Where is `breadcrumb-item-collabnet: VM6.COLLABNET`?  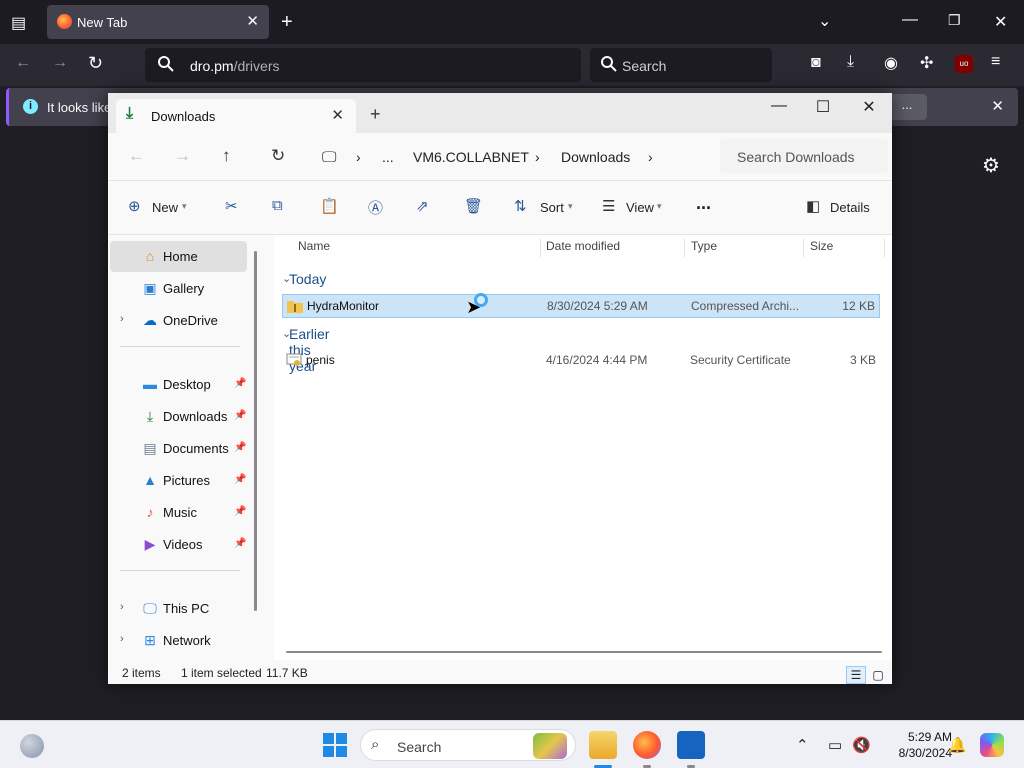
breadcrumb-item-collabnet: VM6.COLLABNET is located at coordinates (471, 157).